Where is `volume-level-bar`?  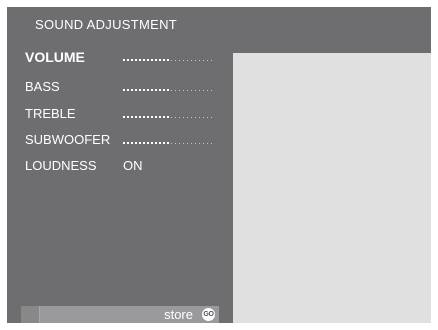
volume-level-bar is located at coordinates (169, 60).